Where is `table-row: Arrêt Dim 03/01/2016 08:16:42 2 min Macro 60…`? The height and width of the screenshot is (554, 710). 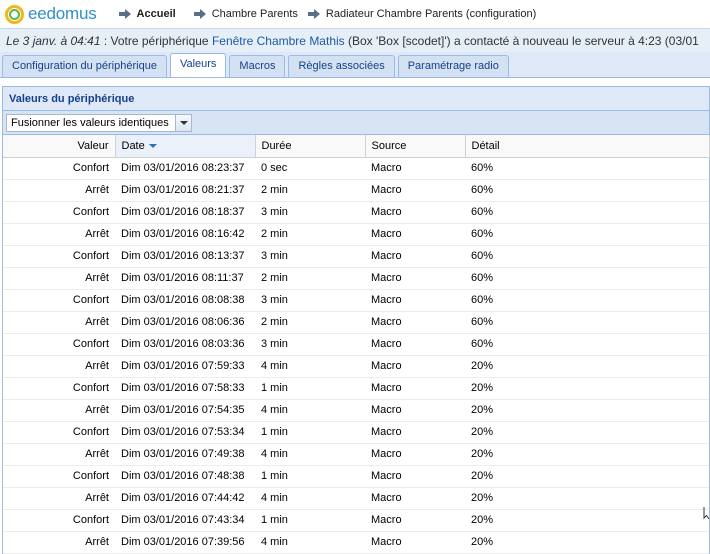 table-row: Arrêt Dim 03/01/2016 08:16:42 2 min Macro 60… is located at coordinates (356, 234).